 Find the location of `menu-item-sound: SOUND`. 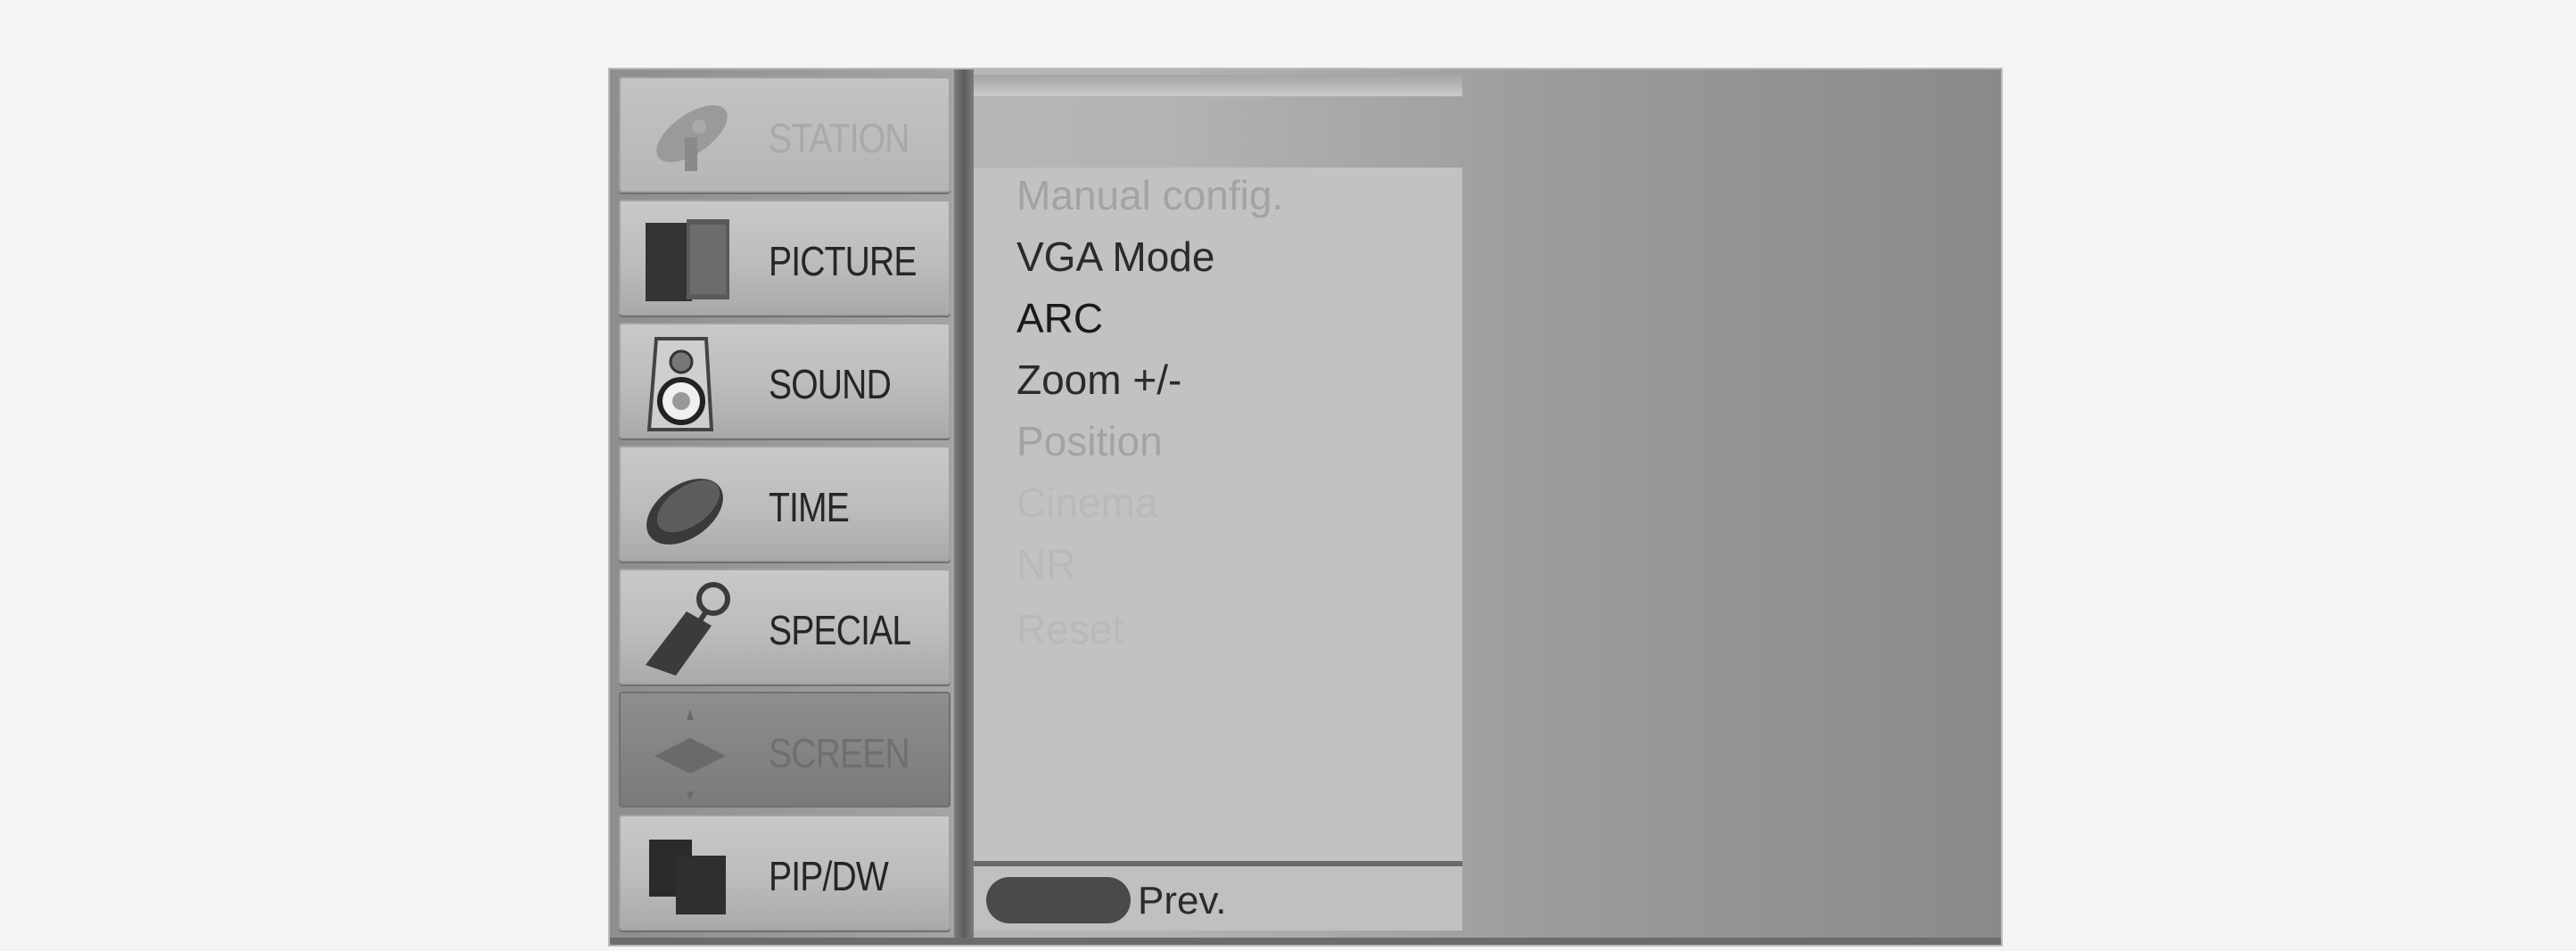

menu-item-sound: SOUND is located at coordinates (785, 381).